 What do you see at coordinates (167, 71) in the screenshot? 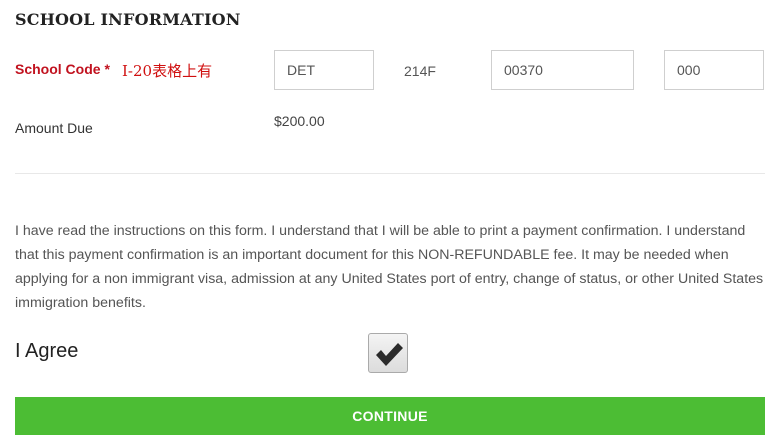
I see `handwritten-annotation: I-20表格上有` at bounding box center [167, 71].